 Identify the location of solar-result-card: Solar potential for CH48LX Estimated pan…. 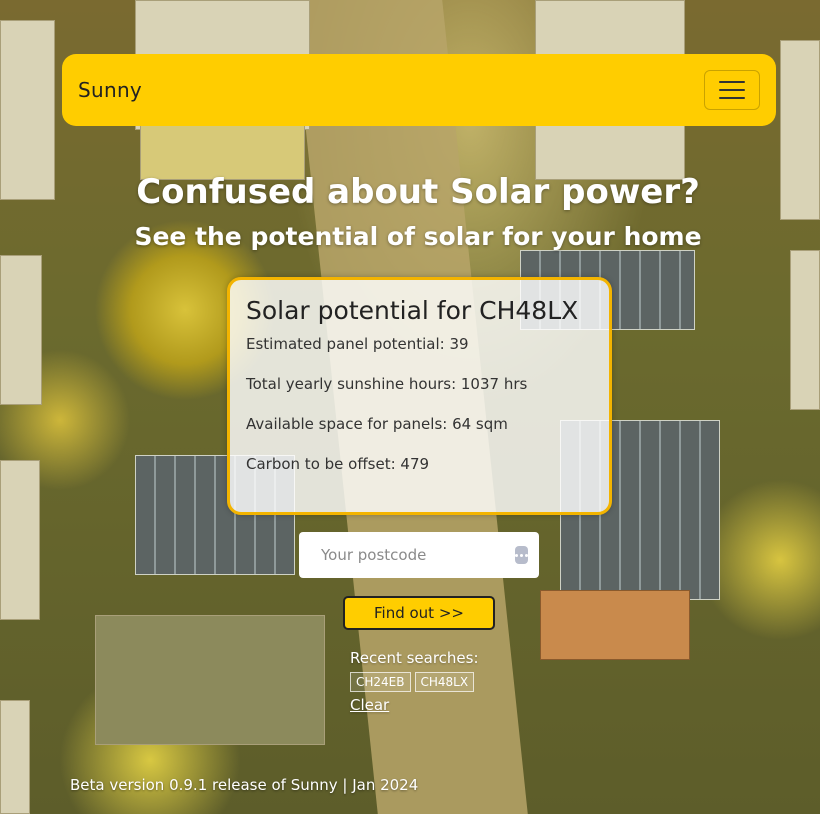
(419, 396).